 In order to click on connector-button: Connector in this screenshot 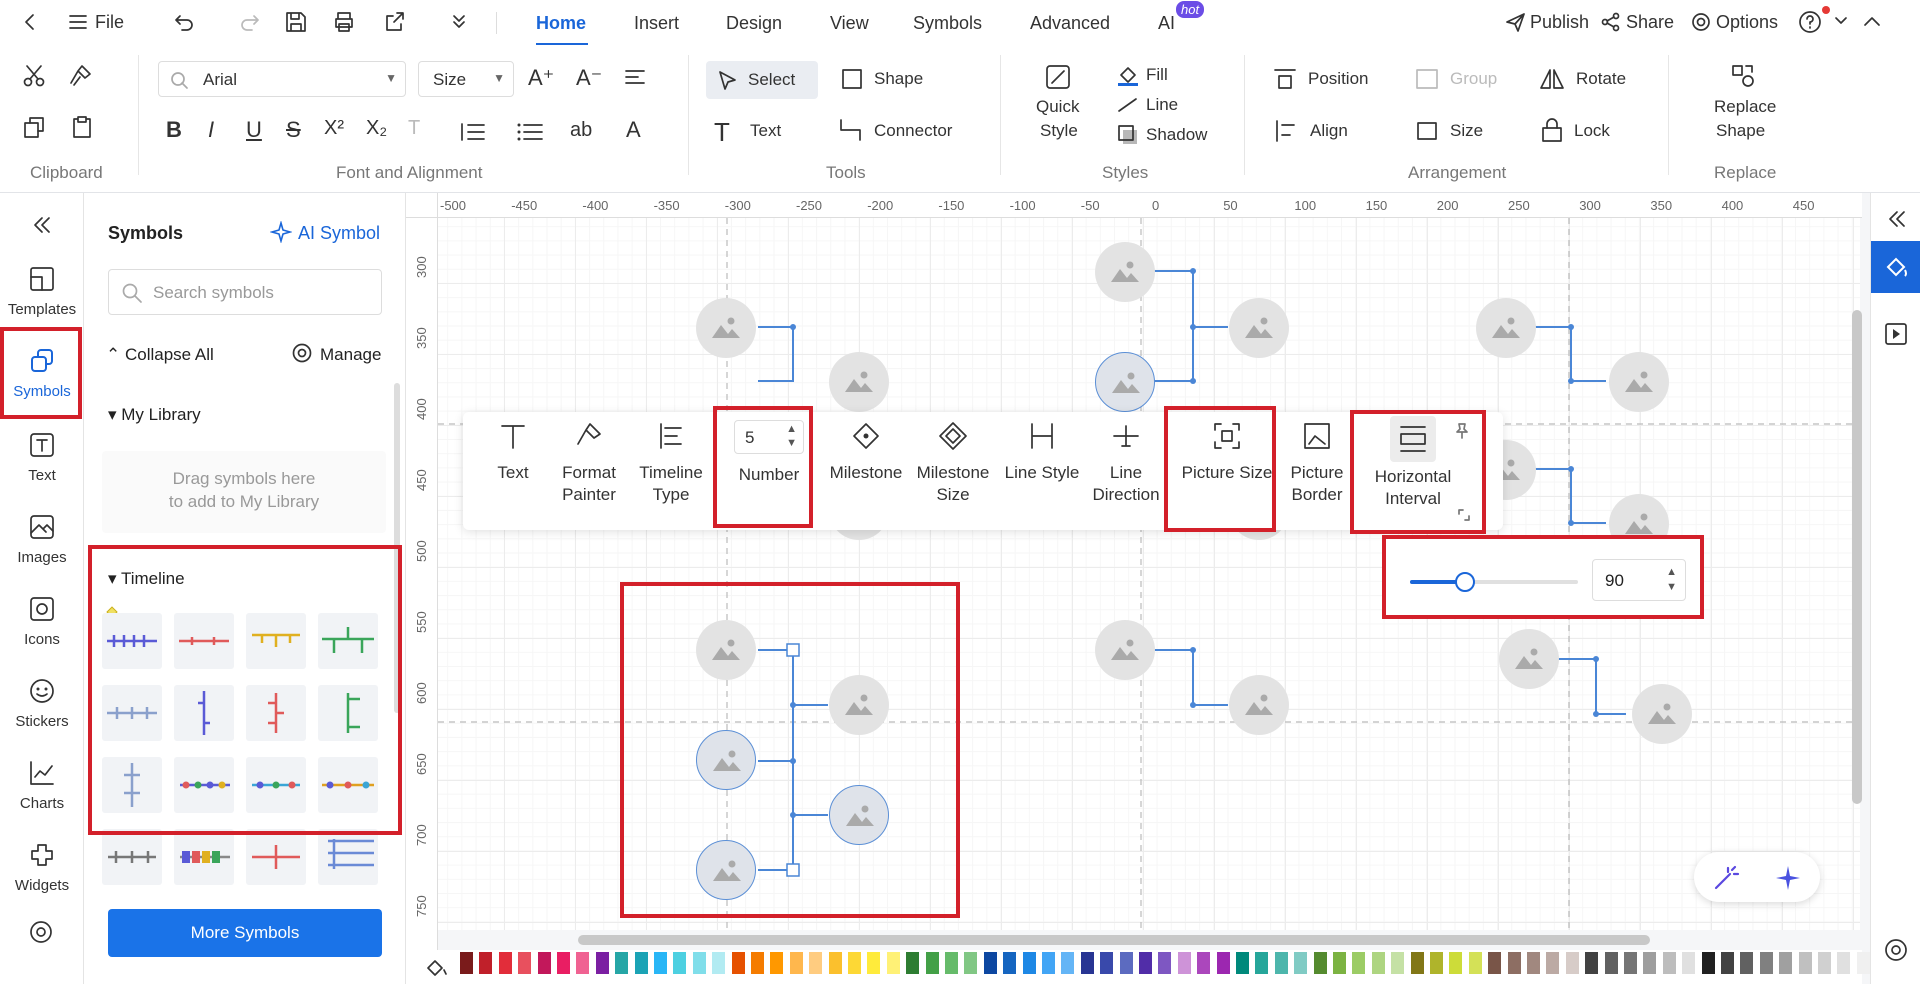, I will do `click(913, 131)`.